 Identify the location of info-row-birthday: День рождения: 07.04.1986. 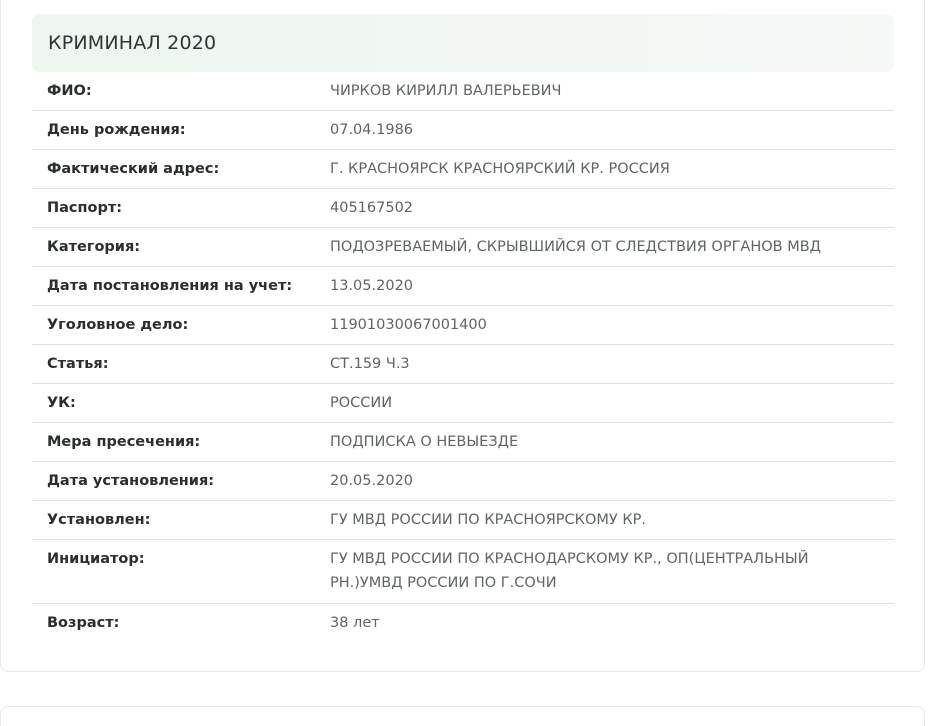
(463, 130).